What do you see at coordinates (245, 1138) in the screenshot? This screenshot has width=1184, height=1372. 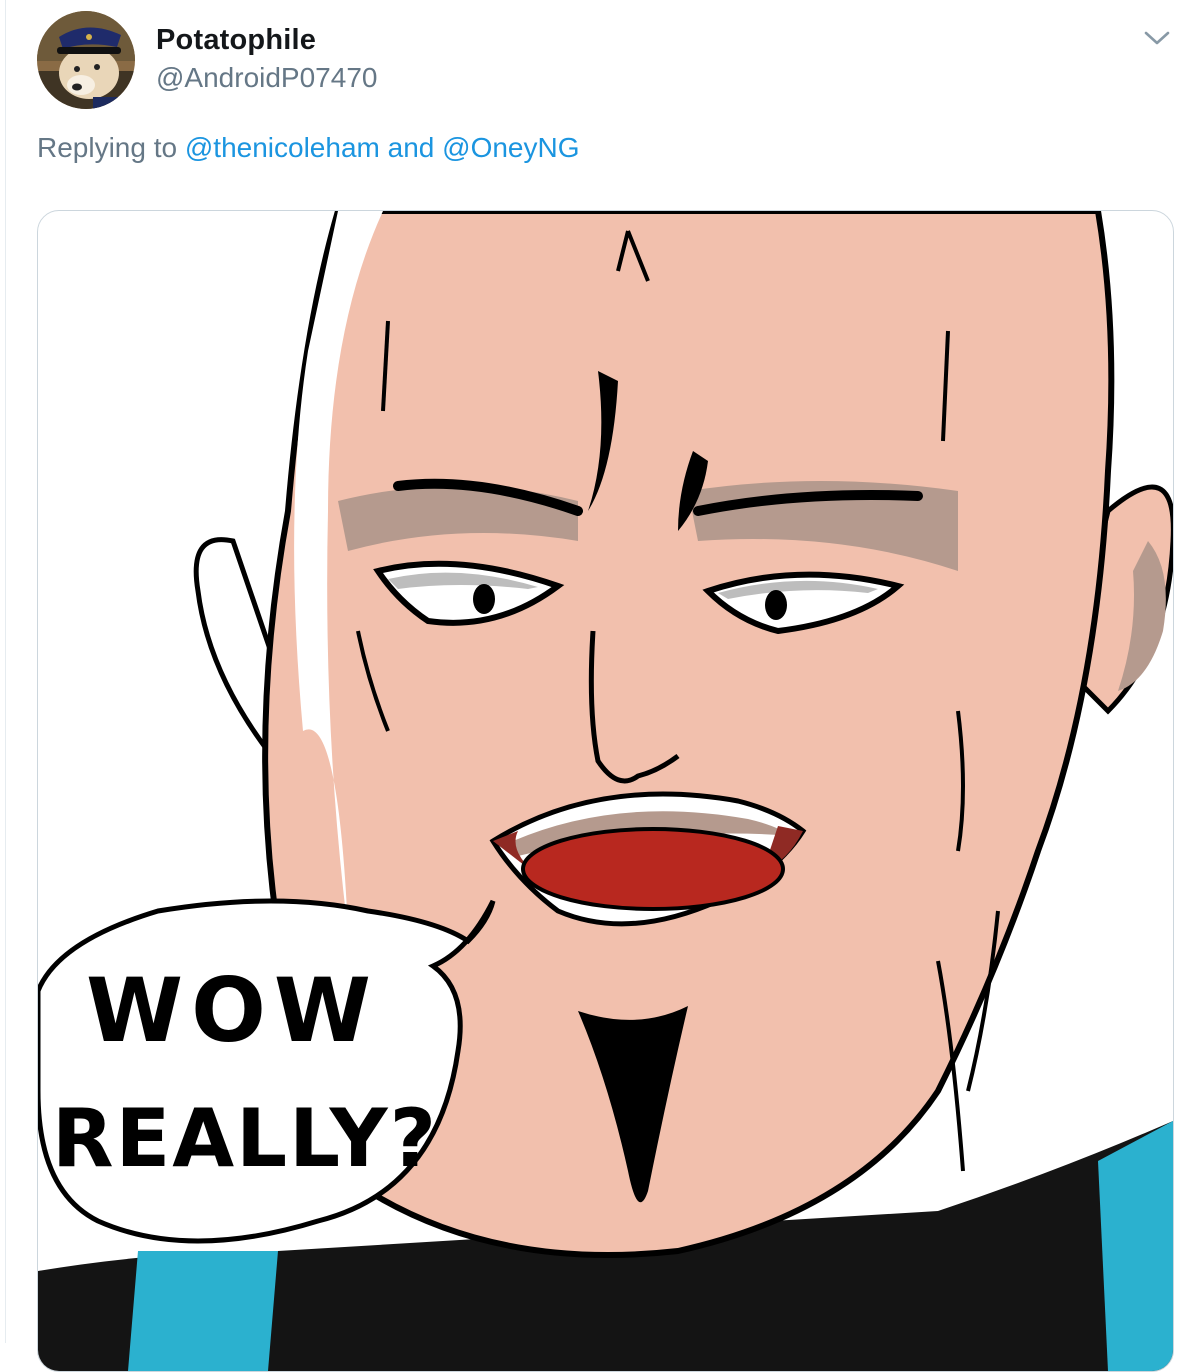 I see `speech-bubble-line2: REALLY?` at bounding box center [245, 1138].